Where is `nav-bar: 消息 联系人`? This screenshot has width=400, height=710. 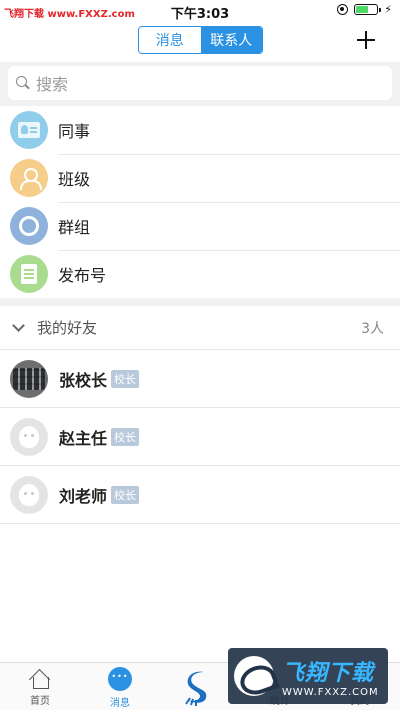 nav-bar: 消息 联系人 is located at coordinates (200, 42).